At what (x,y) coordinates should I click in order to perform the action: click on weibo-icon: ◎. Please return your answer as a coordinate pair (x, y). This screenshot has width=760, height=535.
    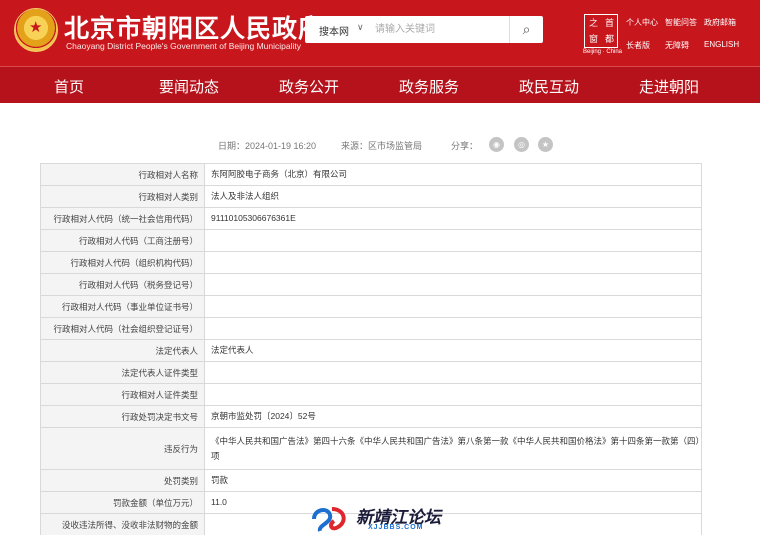
    Looking at the image, I should click on (521, 144).